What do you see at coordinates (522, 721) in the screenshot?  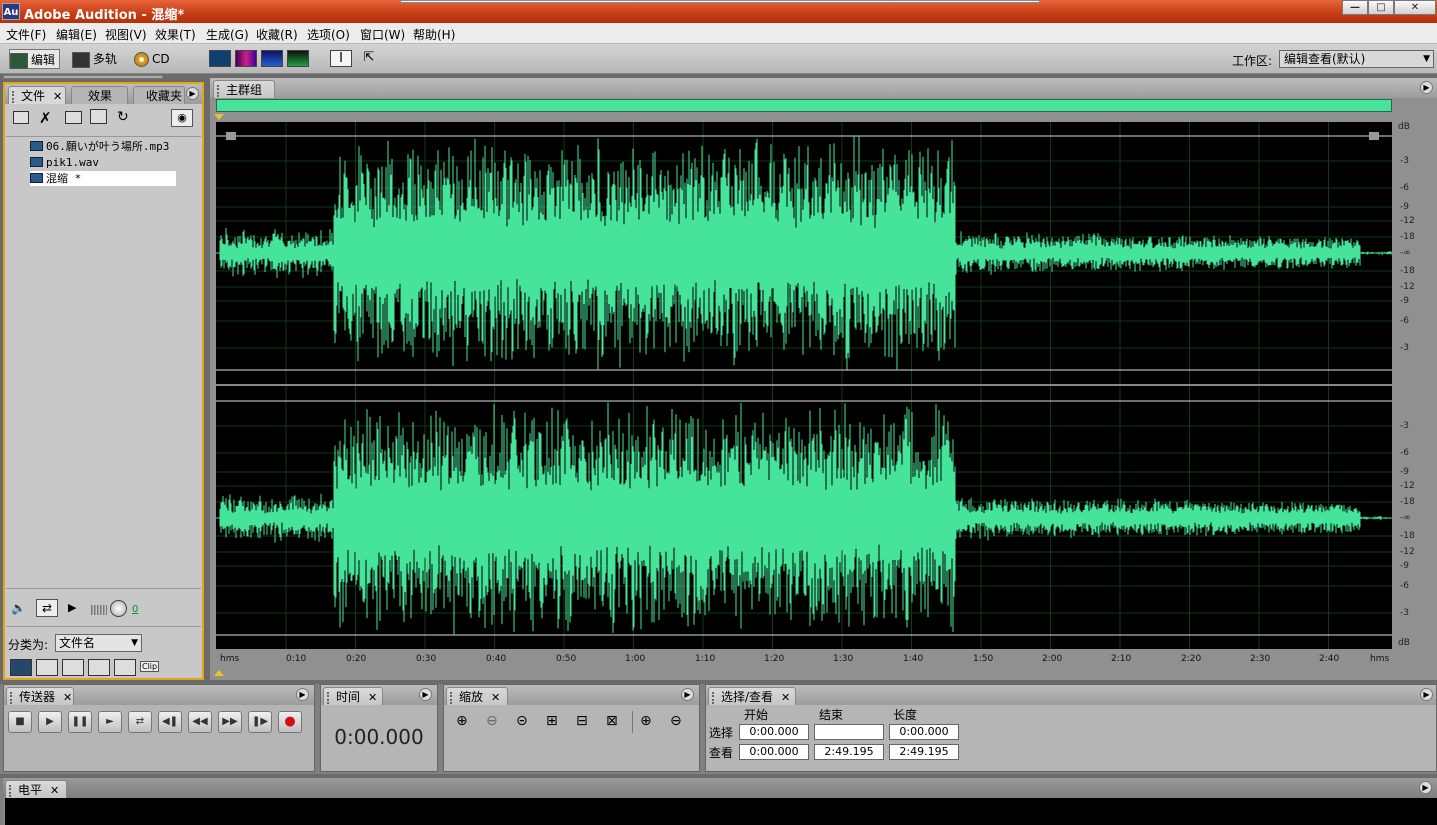 I see `zoom-out-full-icon: ⊝` at bounding box center [522, 721].